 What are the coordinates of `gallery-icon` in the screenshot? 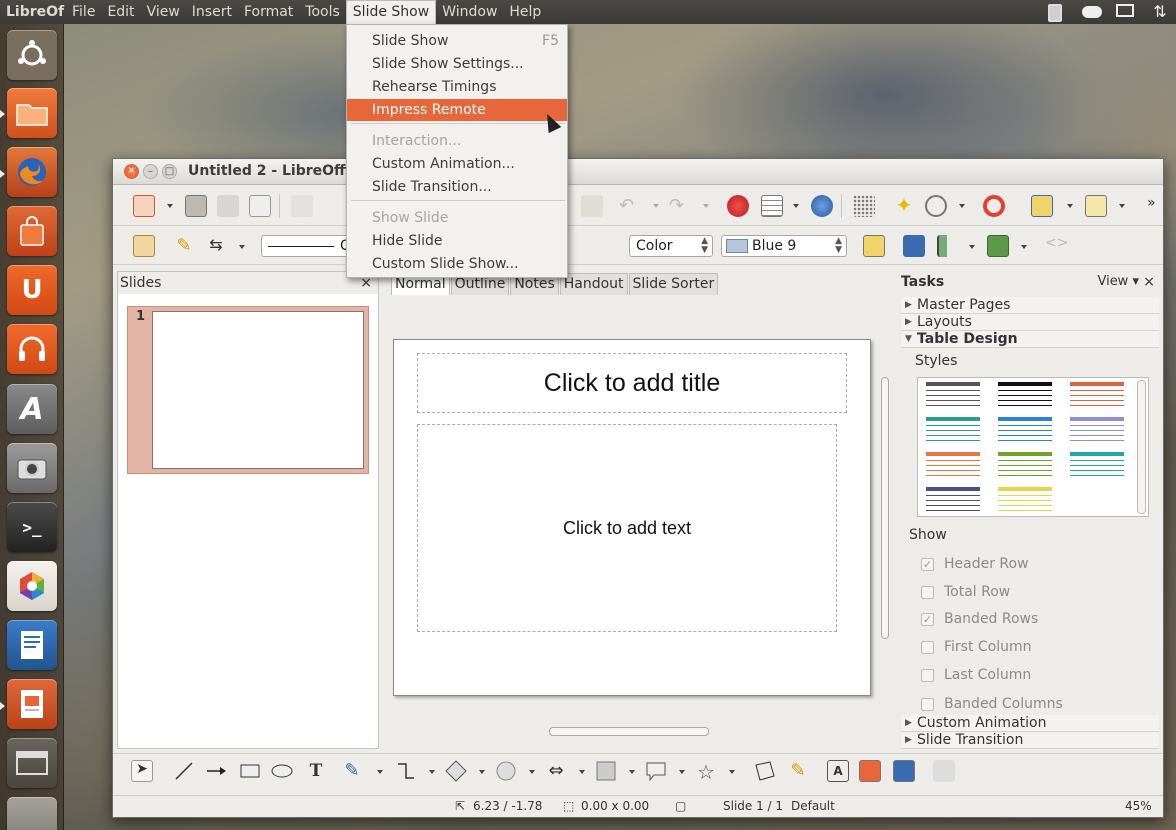 It's located at (904, 771).